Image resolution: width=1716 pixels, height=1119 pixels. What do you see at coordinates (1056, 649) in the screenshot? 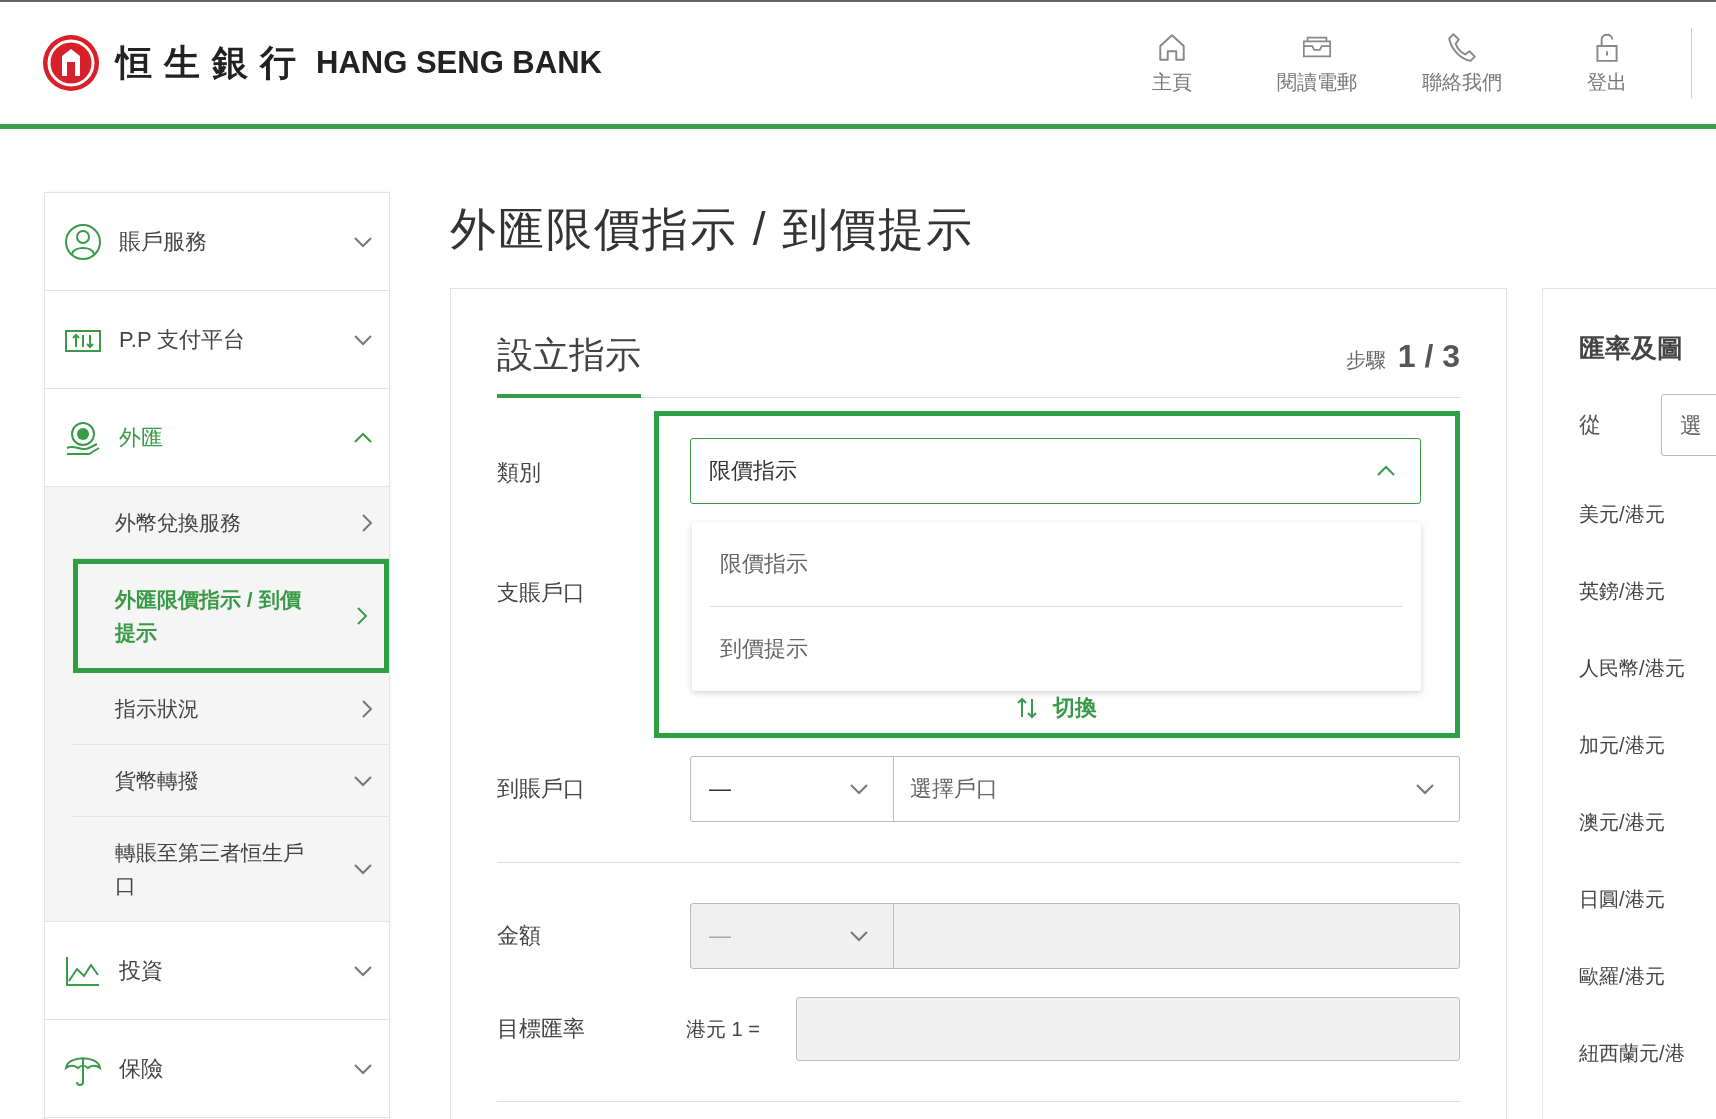
I see `dropdown-option: 到價提示` at bounding box center [1056, 649].